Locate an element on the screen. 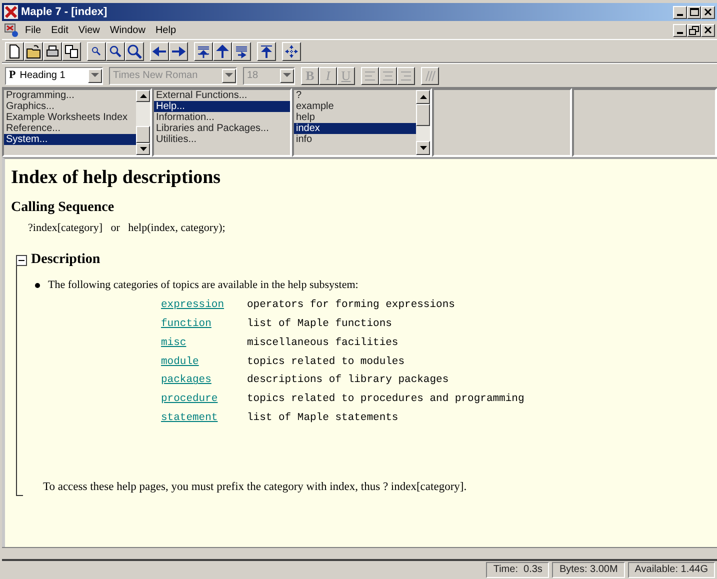  left-arrow-icon is located at coordinates (159, 51).